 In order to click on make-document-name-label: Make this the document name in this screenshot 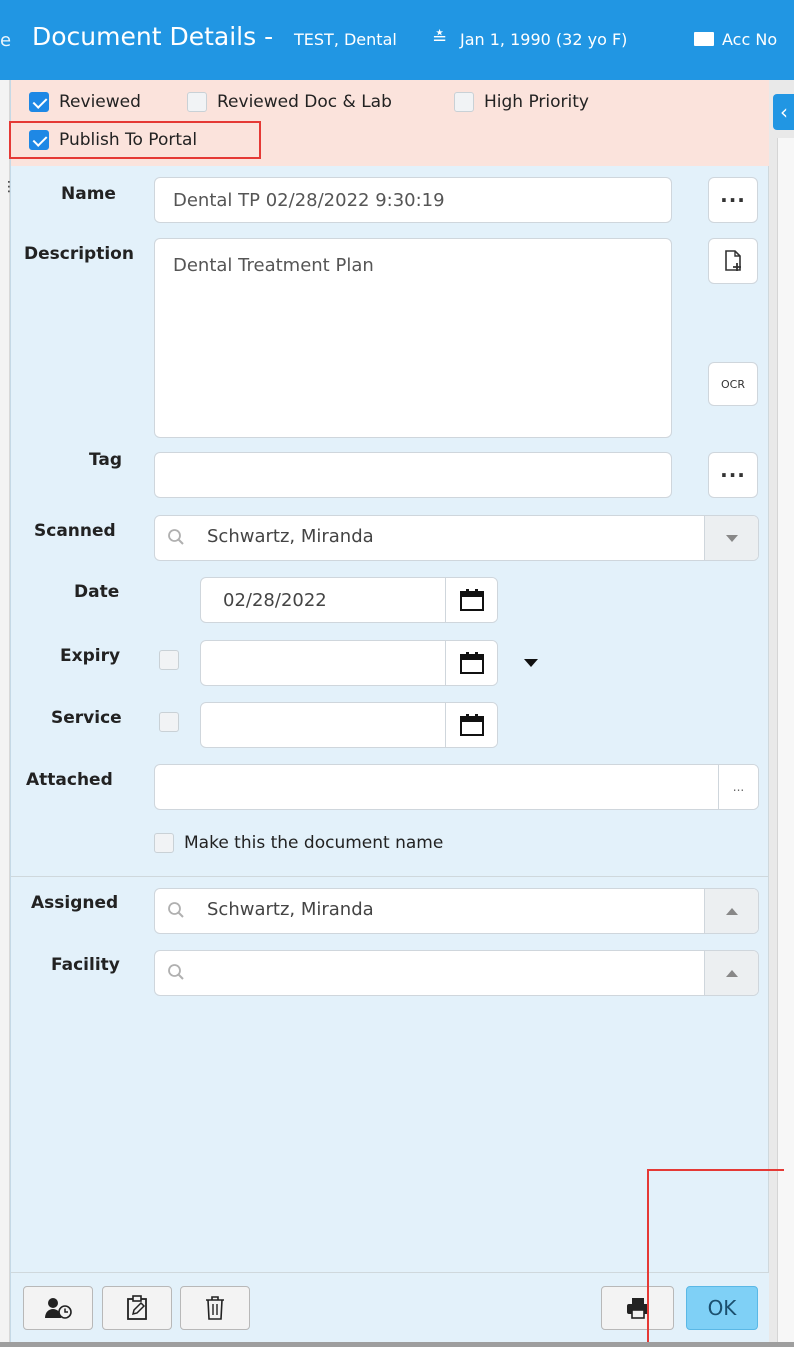, I will do `click(314, 843)`.